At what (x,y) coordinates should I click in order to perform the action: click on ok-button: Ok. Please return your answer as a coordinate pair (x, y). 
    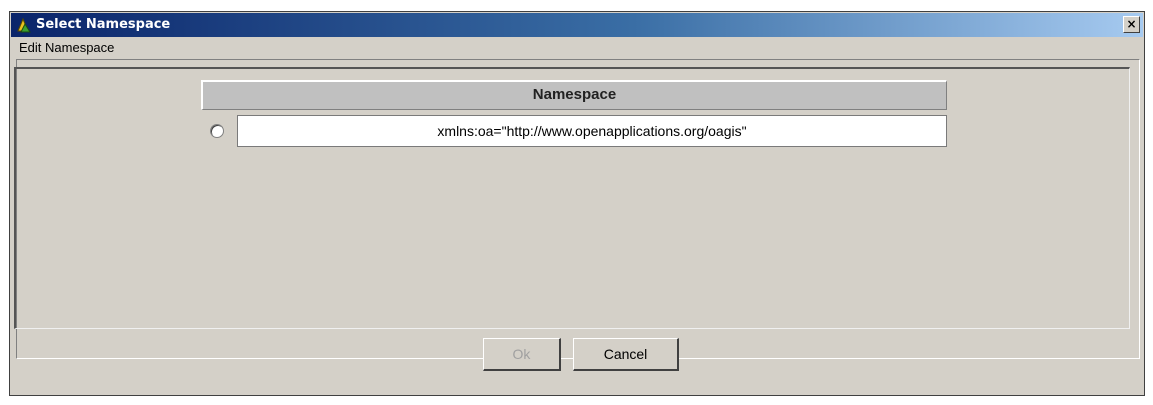
    Looking at the image, I should click on (522, 354).